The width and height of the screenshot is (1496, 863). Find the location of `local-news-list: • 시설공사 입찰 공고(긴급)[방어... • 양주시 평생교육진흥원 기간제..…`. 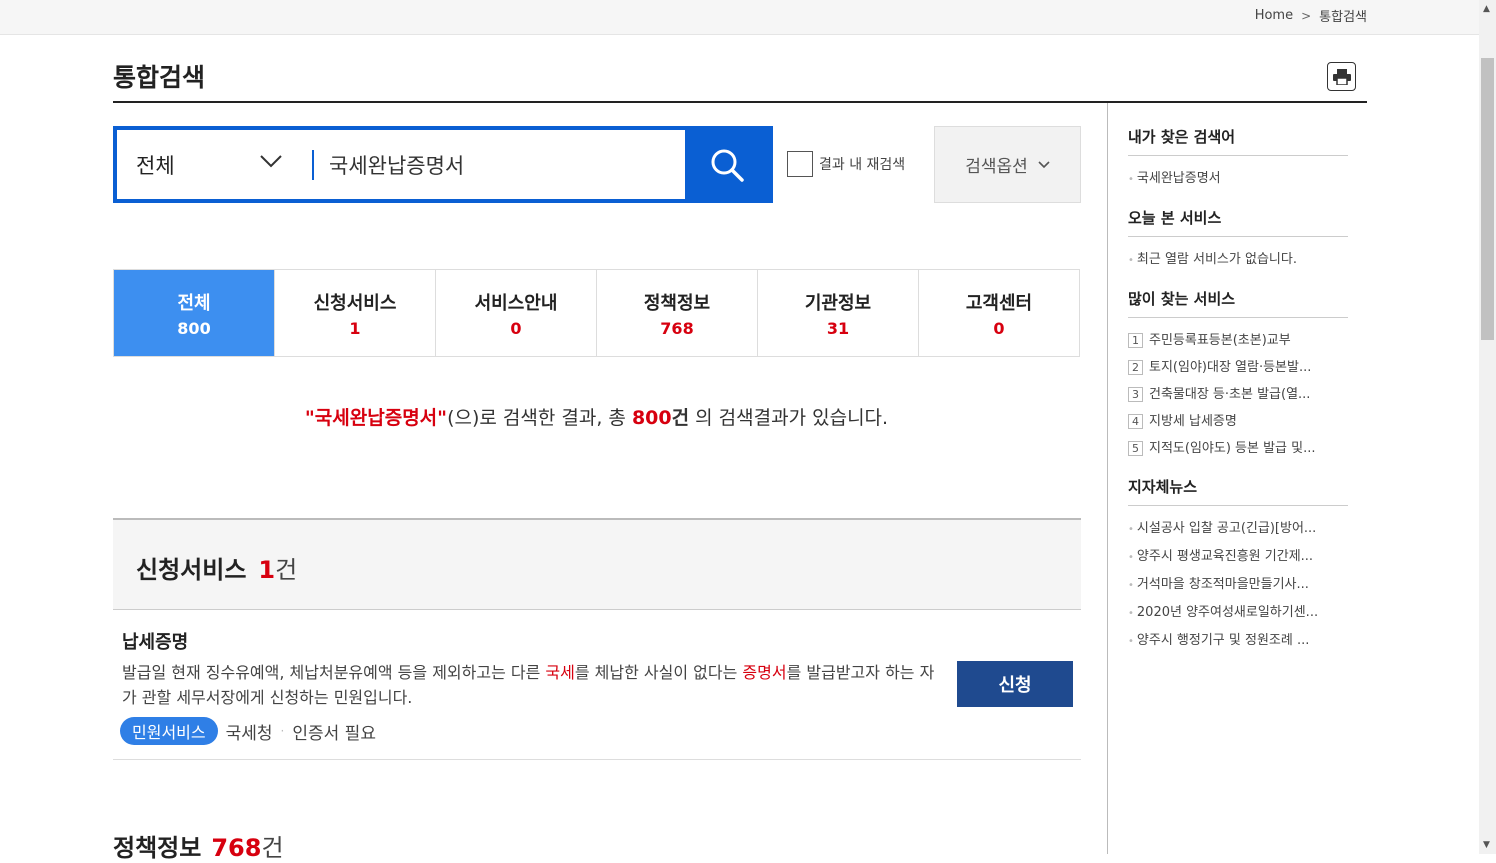

local-news-list: • 시설공사 입찰 공고(긴급)[방어... • 양주시 평생교육진흥원 기간제..… is located at coordinates (1238, 587).